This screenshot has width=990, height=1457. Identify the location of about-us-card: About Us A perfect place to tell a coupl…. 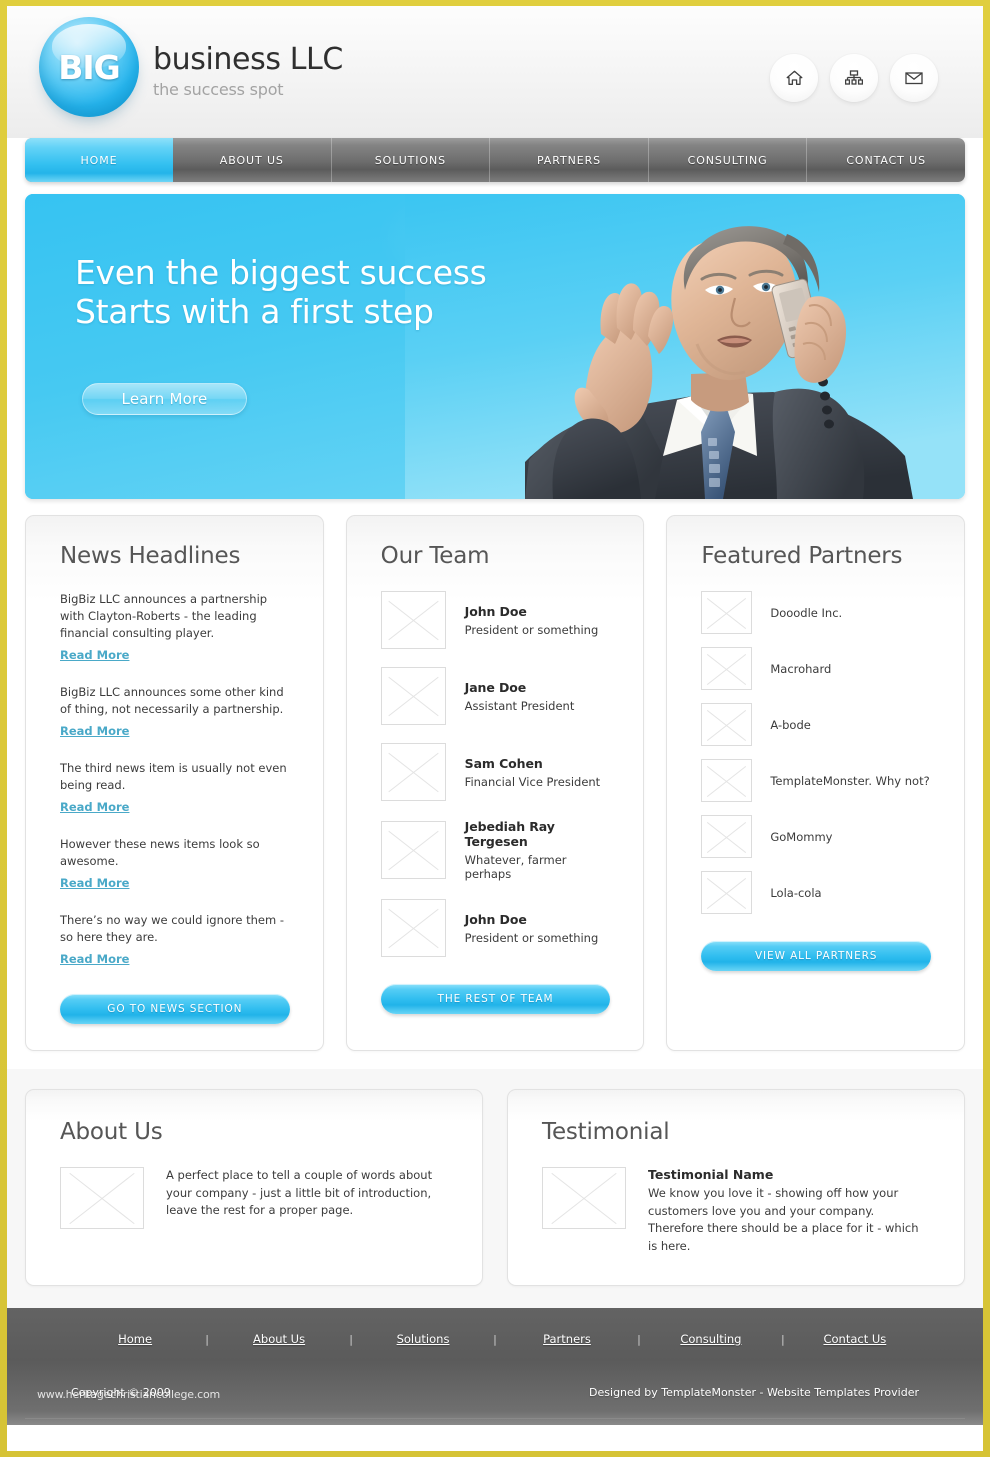
(254, 1188).